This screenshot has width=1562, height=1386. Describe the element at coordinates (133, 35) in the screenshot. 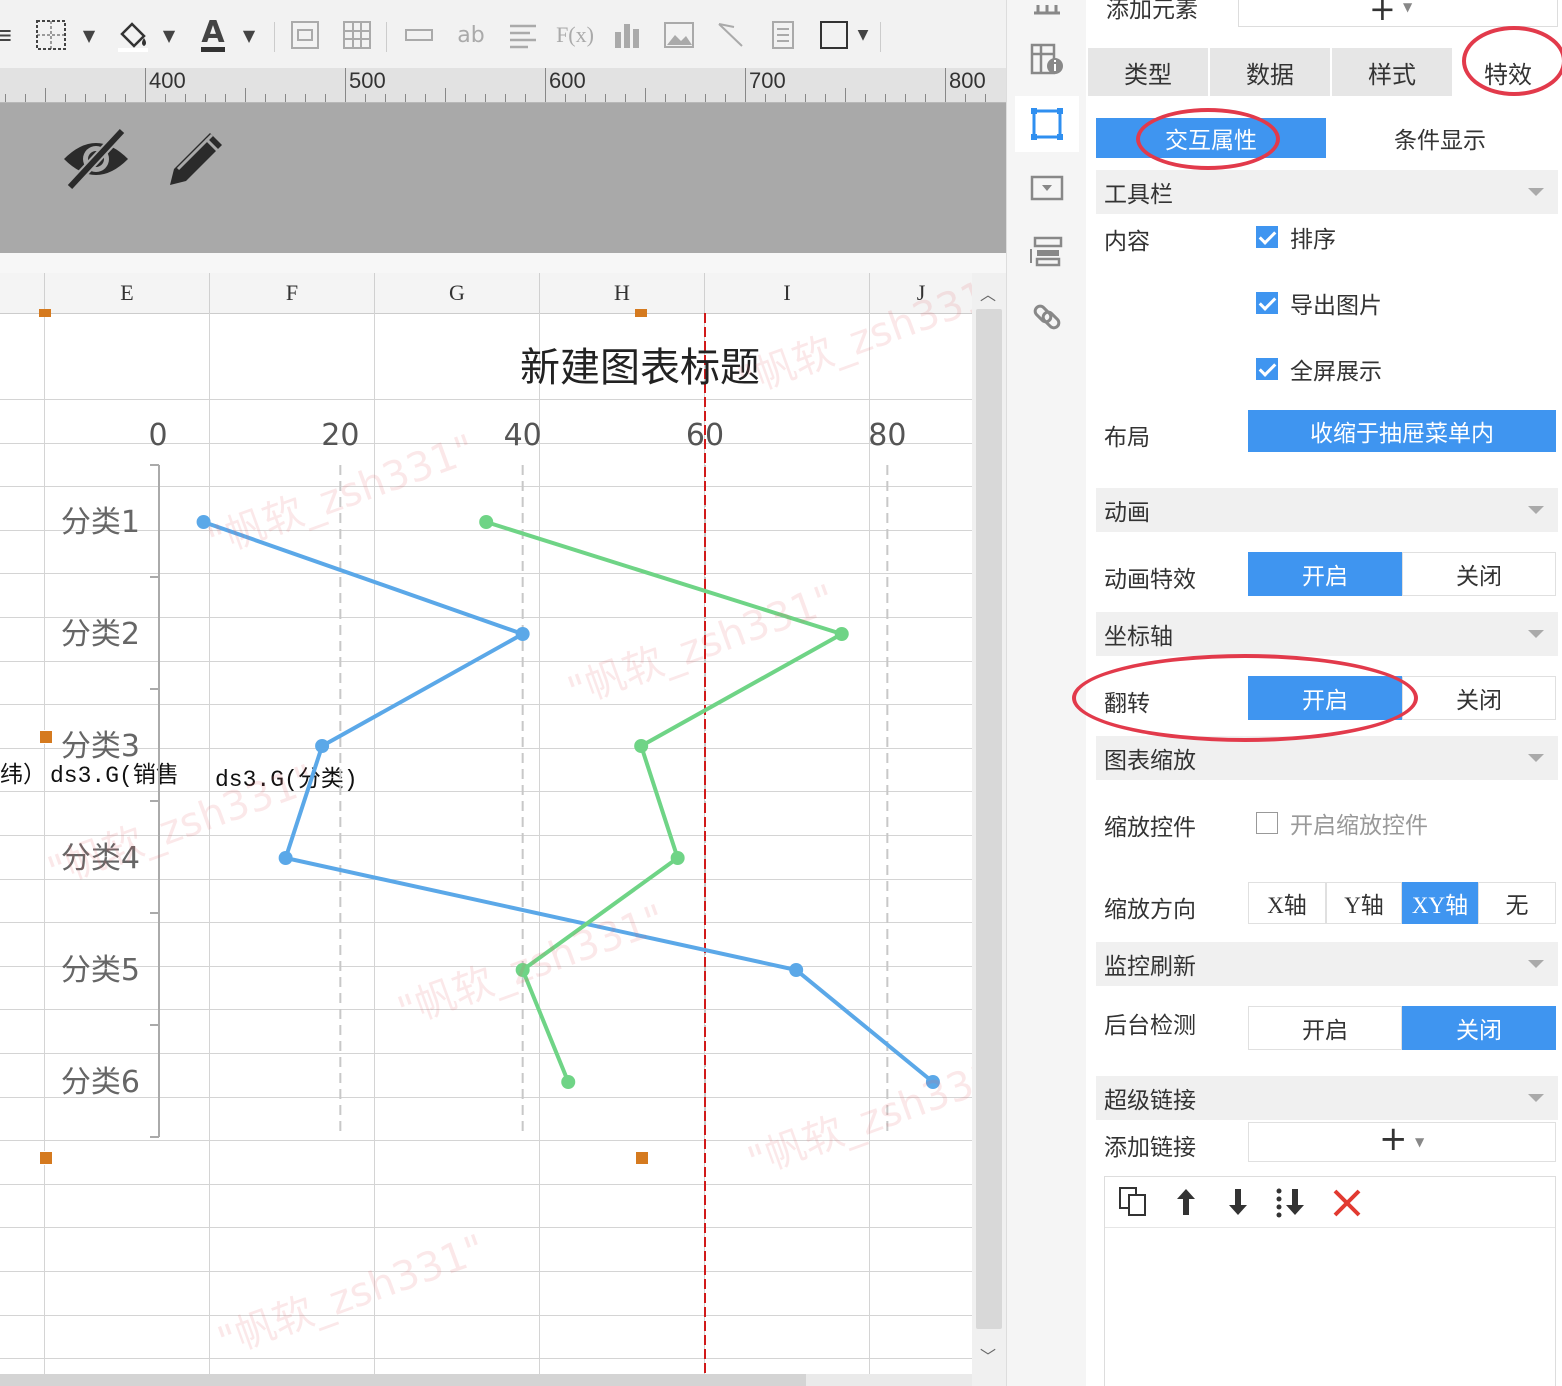

I see `fill-color-icon` at that location.